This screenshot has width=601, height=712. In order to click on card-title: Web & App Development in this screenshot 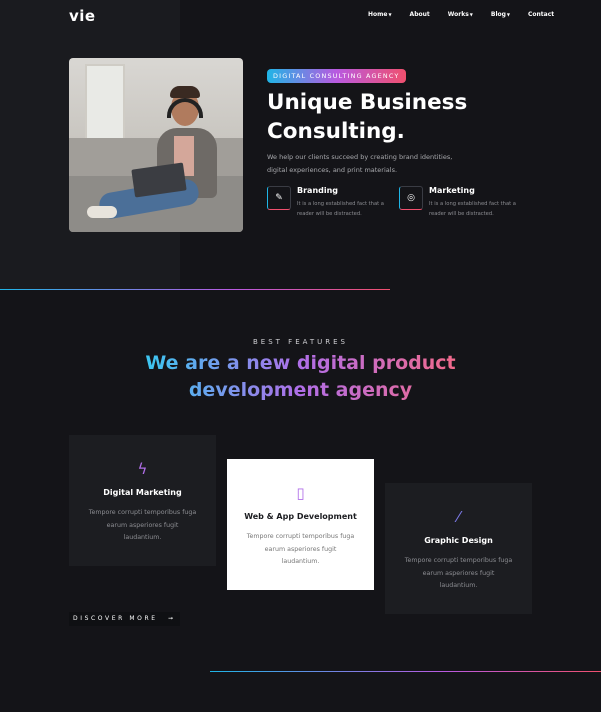, I will do `click(300, 516)`.